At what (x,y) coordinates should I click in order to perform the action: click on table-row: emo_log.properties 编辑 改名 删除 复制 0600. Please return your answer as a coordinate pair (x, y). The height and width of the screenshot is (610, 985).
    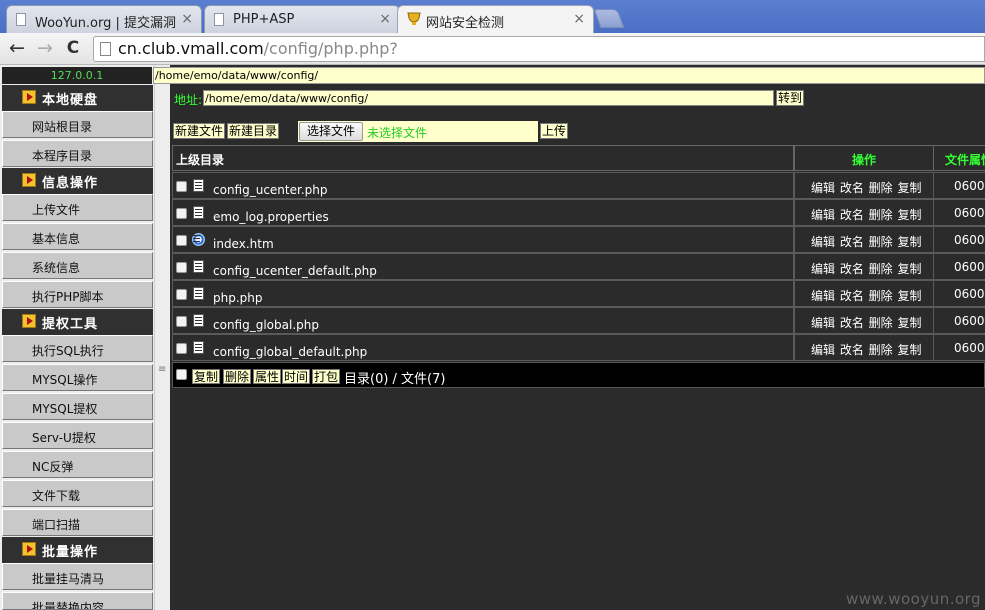
    Looking at the image, I should click on (578, 212).